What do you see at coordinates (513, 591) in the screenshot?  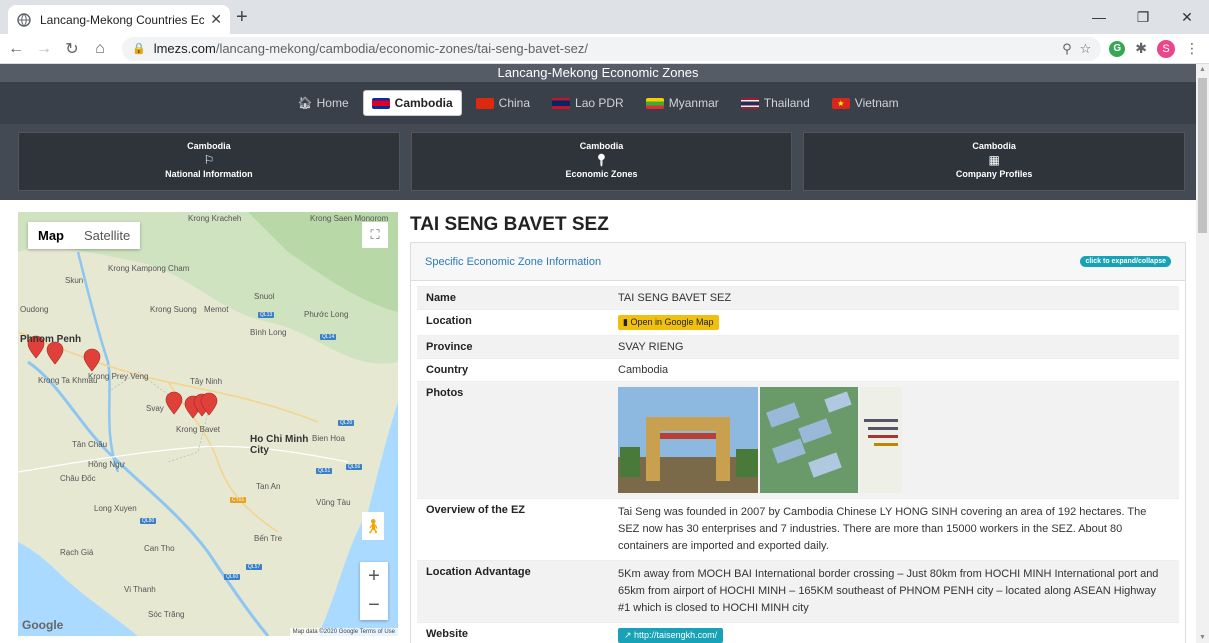 I see `row-key: Location Advantage` at bounding box center [513, 591].